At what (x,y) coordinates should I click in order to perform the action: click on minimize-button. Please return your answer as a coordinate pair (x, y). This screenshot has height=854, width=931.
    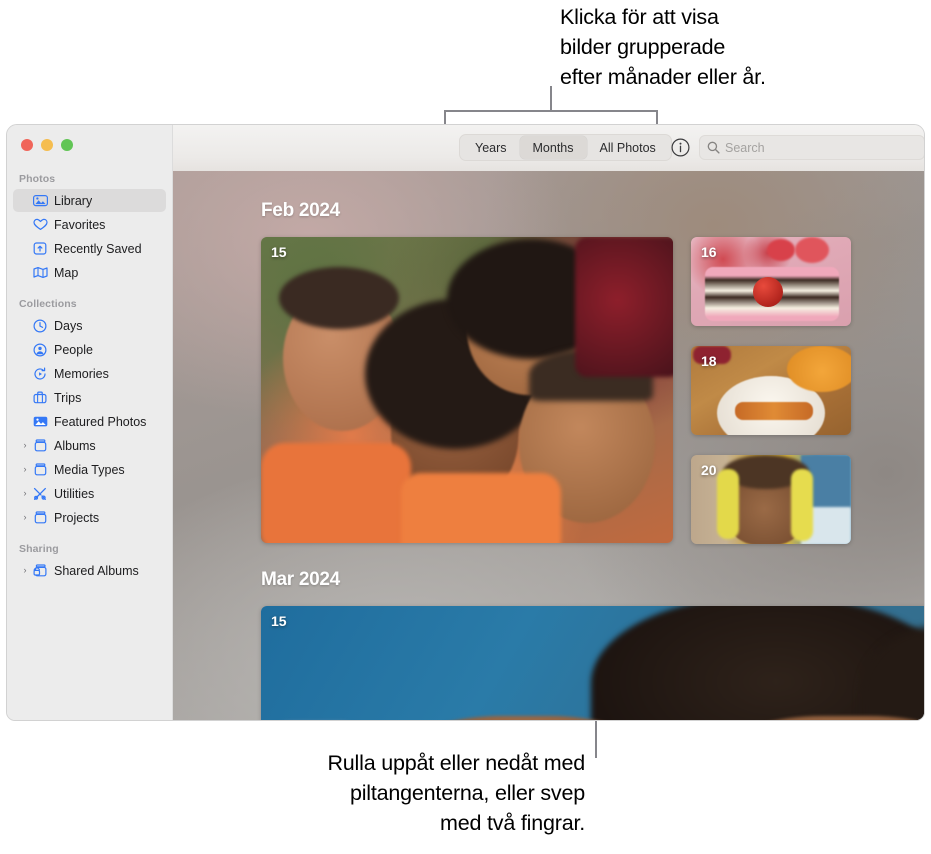
    Looking at the image, I should click on (47, 145).